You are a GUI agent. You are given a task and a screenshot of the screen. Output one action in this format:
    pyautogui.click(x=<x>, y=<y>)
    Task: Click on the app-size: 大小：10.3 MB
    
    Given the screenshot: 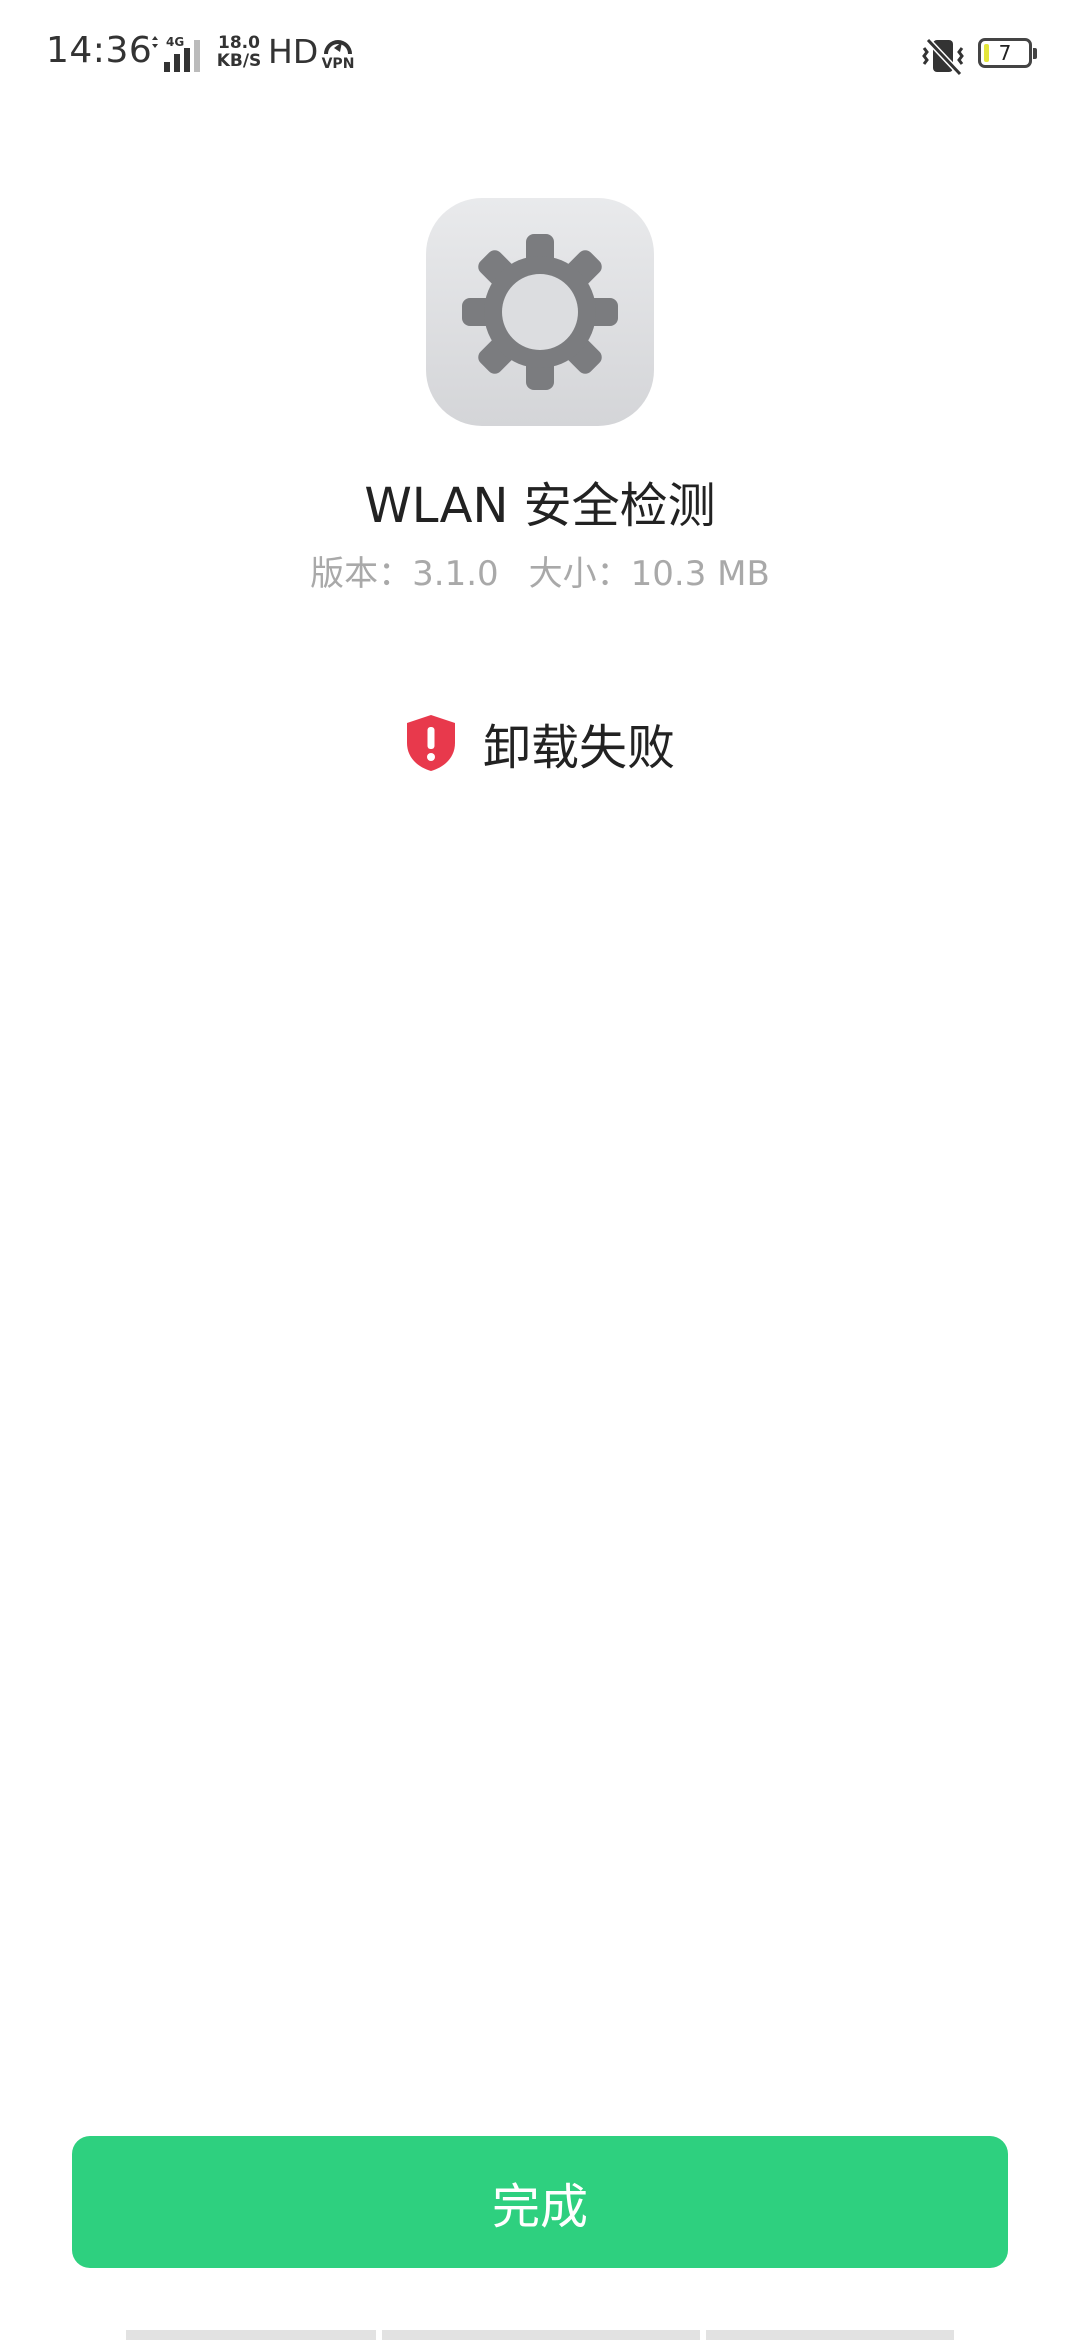 What is the action you would take?
    pyautogui.click(x=649, y=574)
    